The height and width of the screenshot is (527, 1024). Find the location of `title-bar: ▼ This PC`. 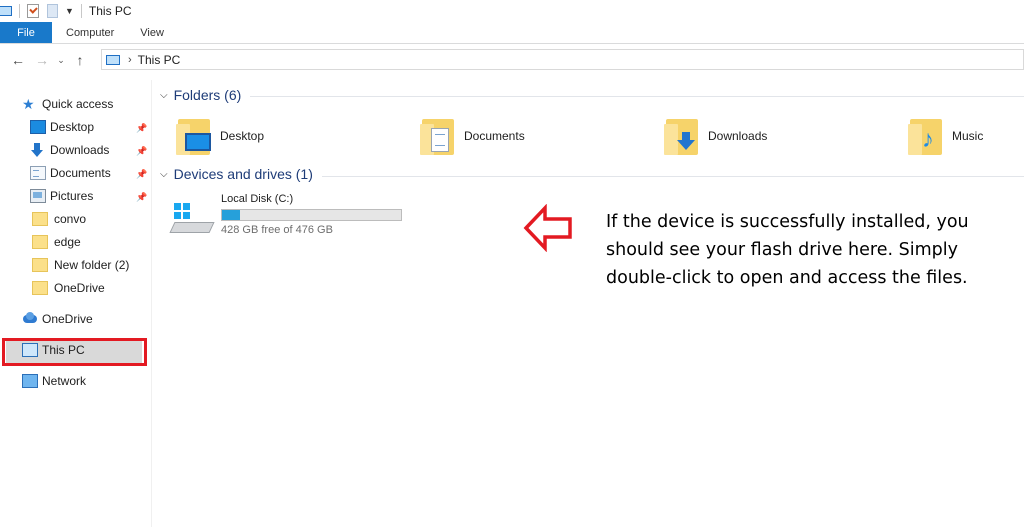

title-bar: ▼ This PC is located at coordinates (512, 11).